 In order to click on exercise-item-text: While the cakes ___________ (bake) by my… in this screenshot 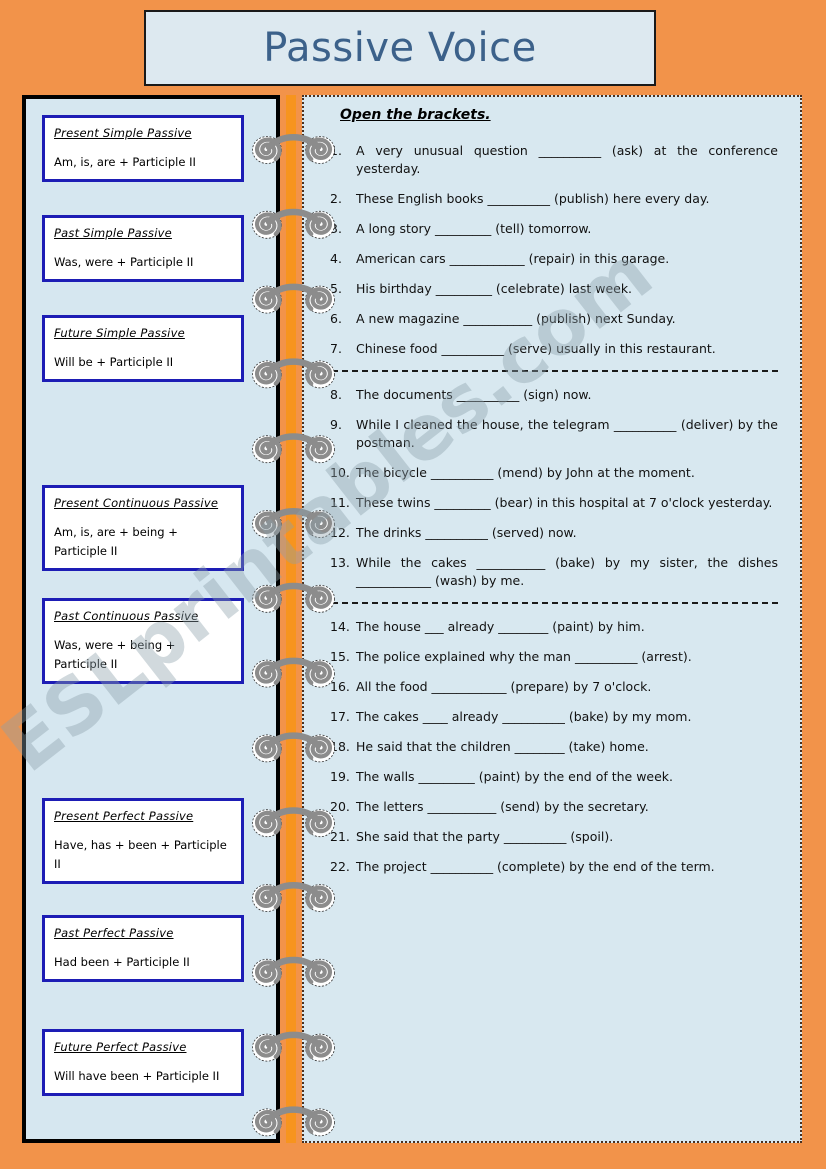, I will do `click(567, 572)`.